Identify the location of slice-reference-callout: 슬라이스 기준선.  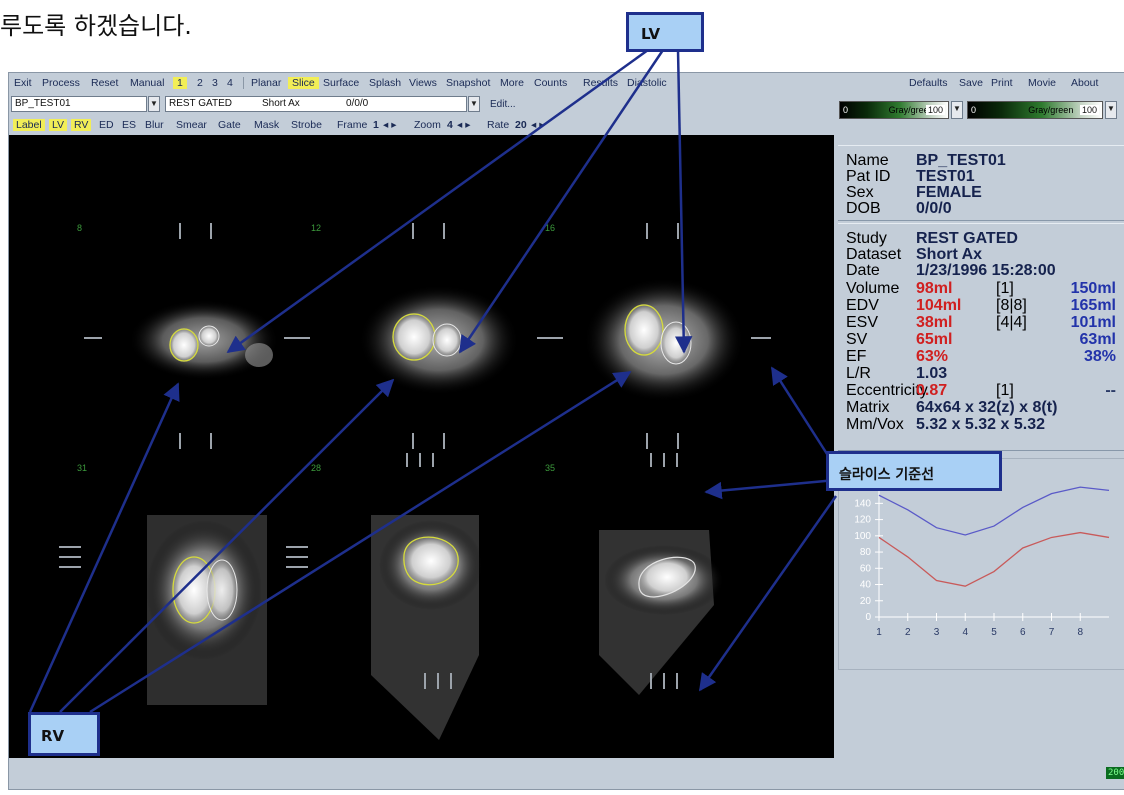
(914, 471).